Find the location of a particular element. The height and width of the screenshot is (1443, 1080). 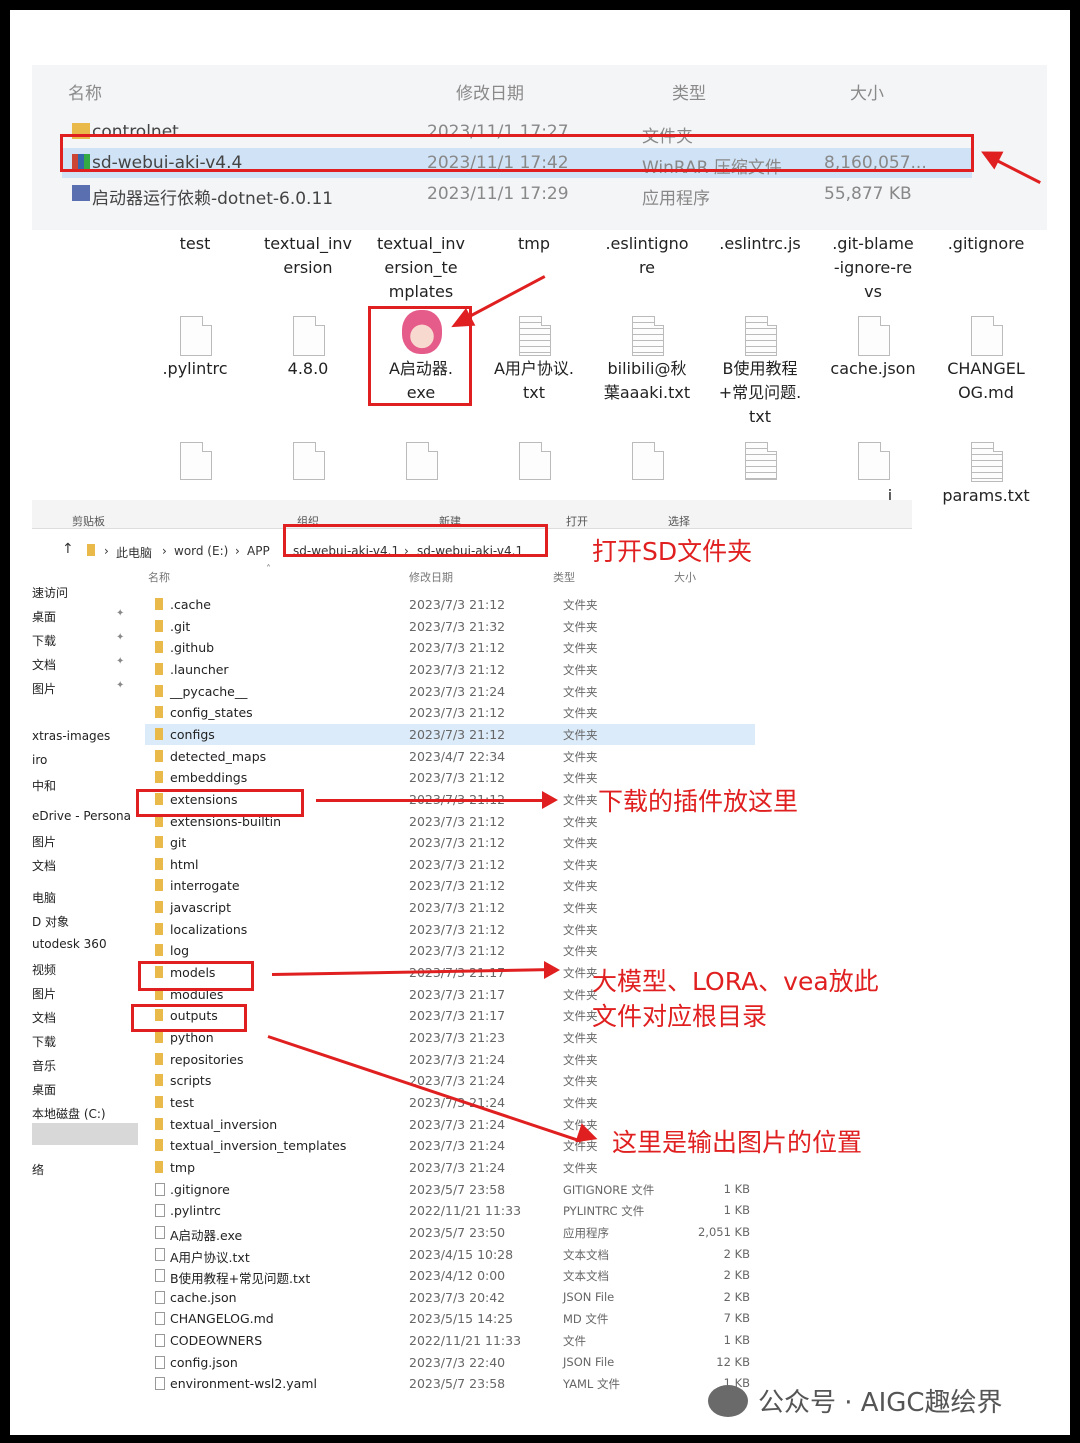

sidebar-item: 电脑 is located at coordinates (44, 897).